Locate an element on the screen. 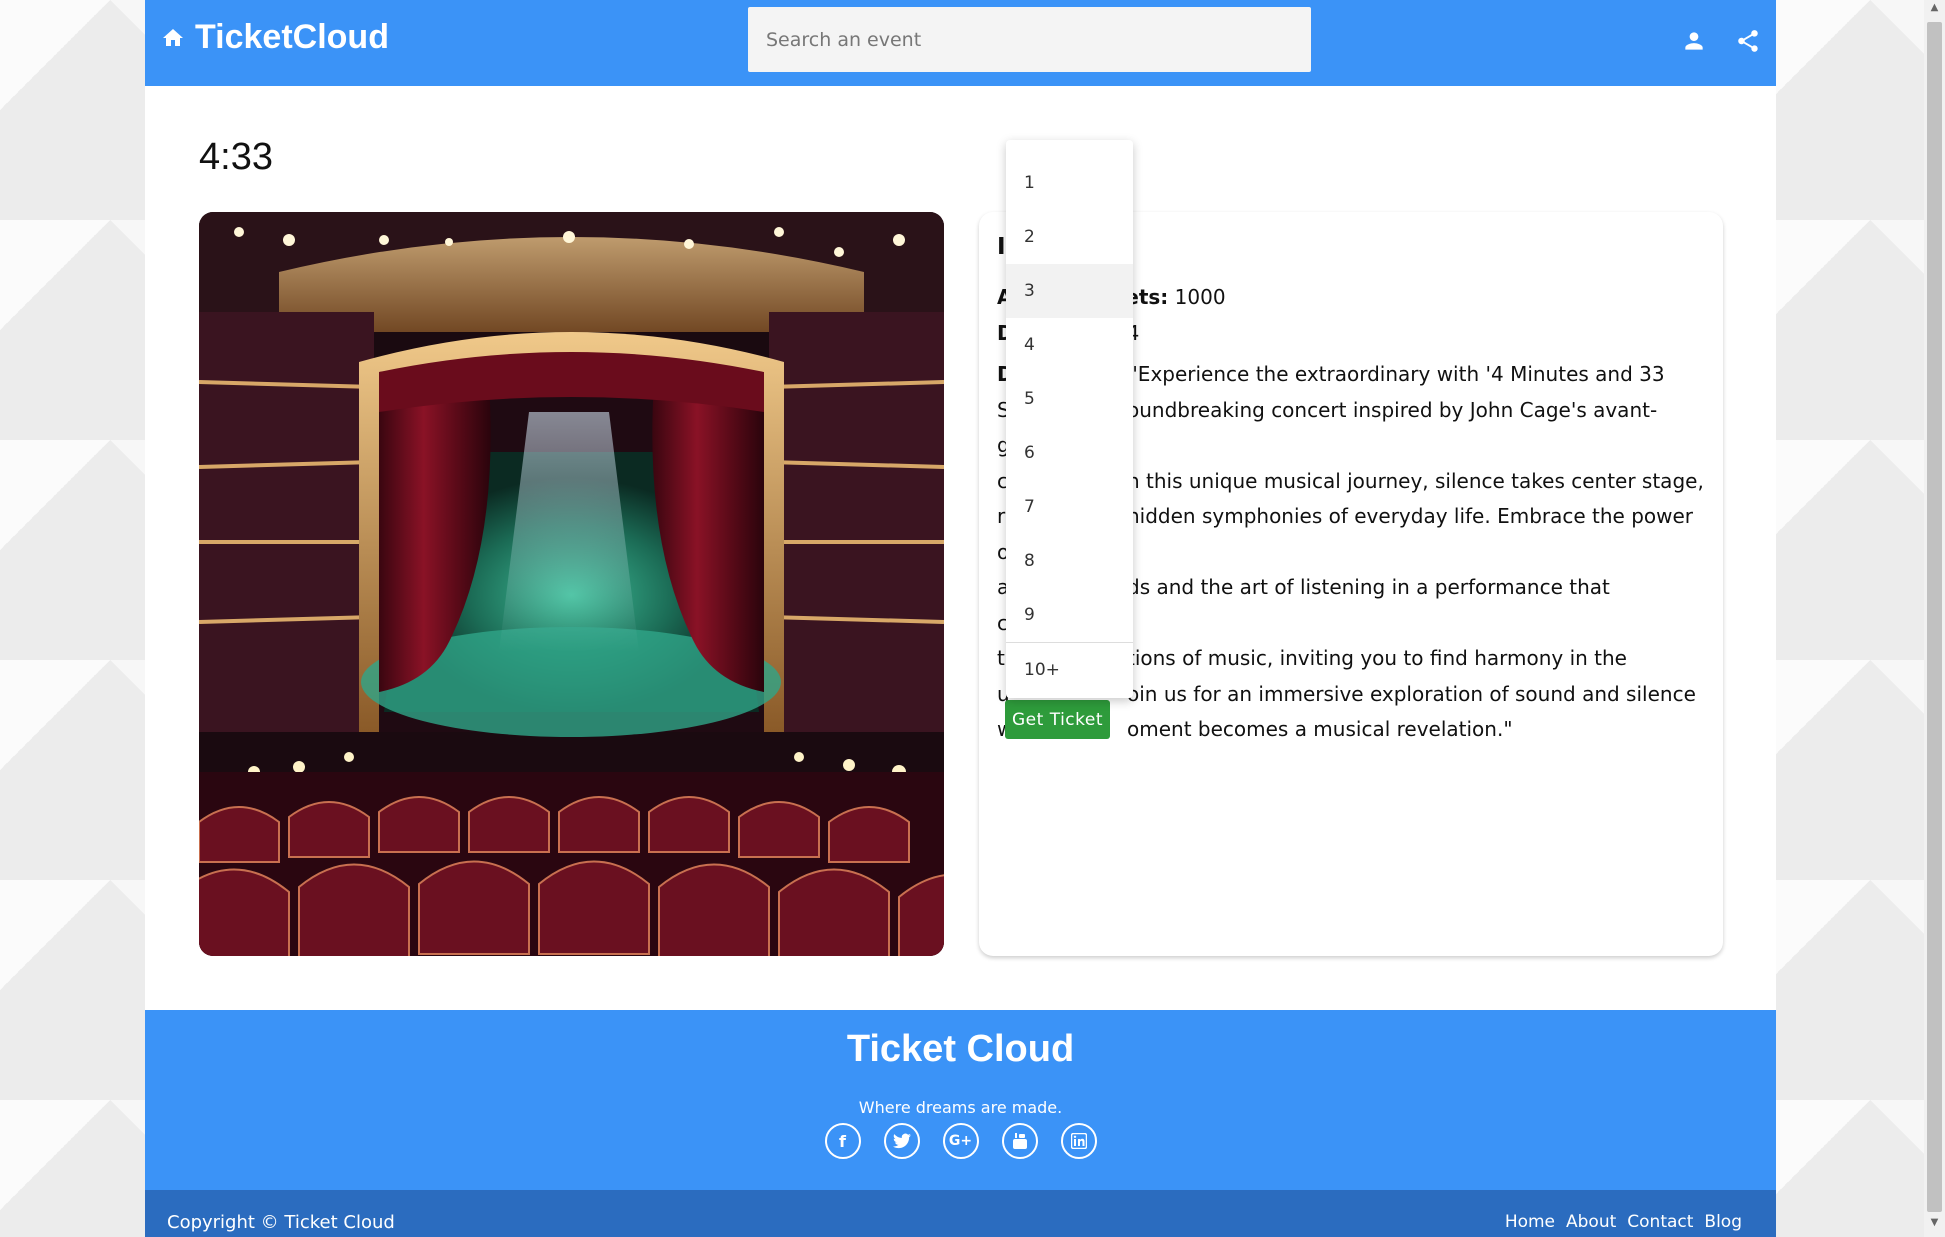 Image resolution: width=1945 pixels, height=1237 pixels. social-links: f G+ is located at coordinates (960, 1141).